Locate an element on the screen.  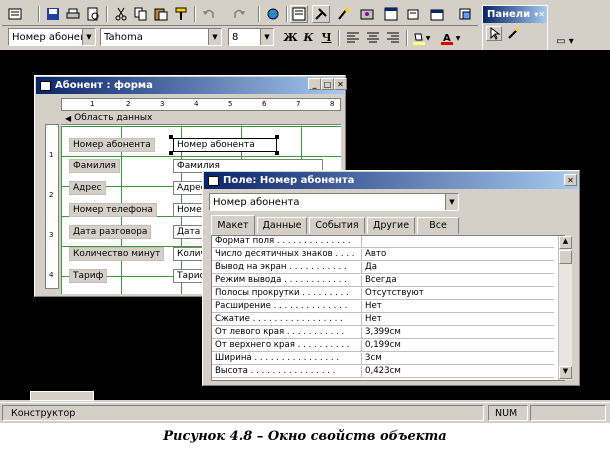
object-dropdown: Номер абонен ▼ is located at coordinates (52, 37).